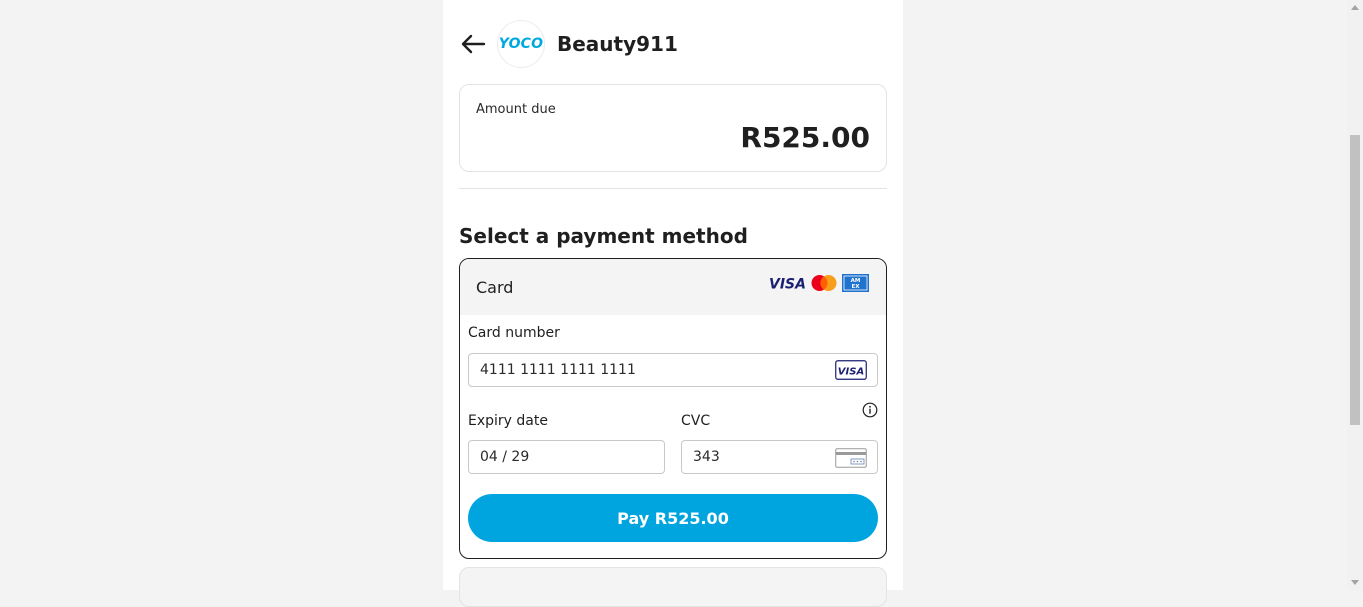 The height and width of the screenshot is (607, 1363). Describe the element at coordinates (1355, 582) in the screenshot. I see `scroll-down-arrow` at that location.